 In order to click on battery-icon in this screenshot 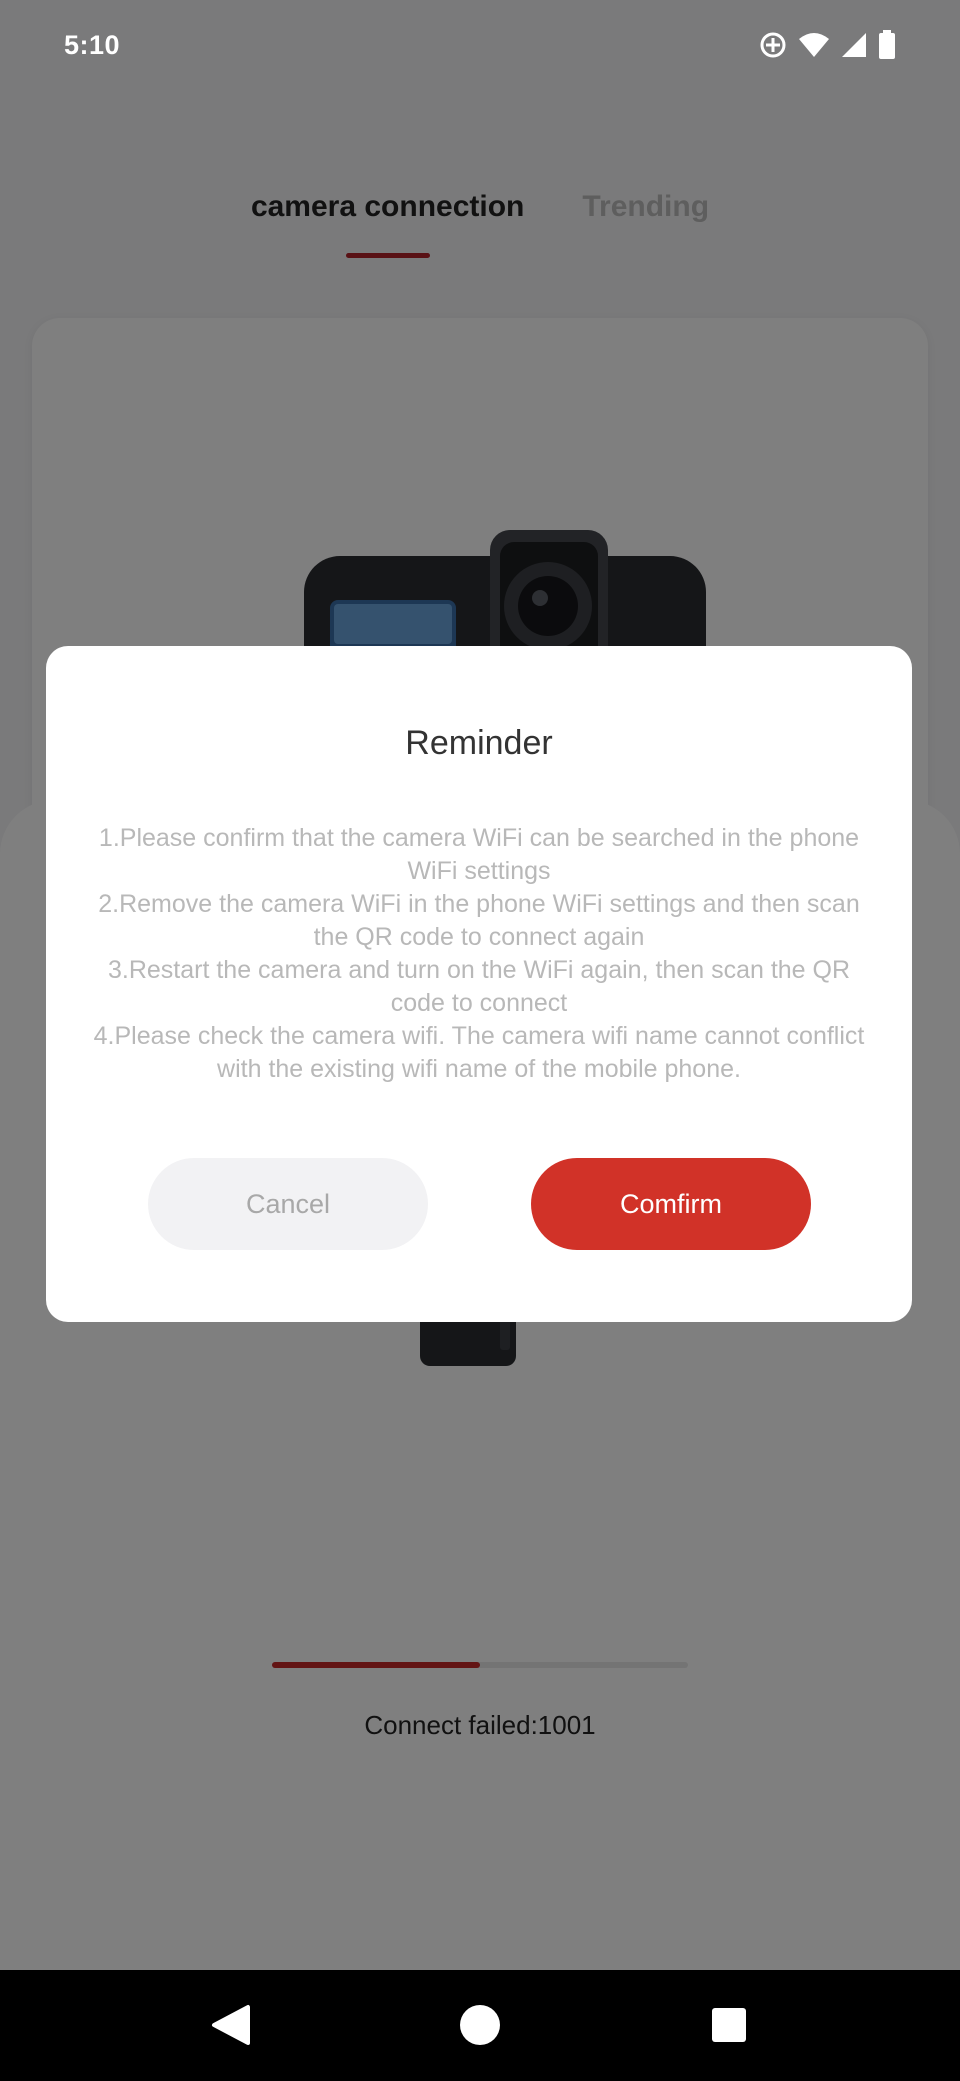, I will do `click(887, 44)`.